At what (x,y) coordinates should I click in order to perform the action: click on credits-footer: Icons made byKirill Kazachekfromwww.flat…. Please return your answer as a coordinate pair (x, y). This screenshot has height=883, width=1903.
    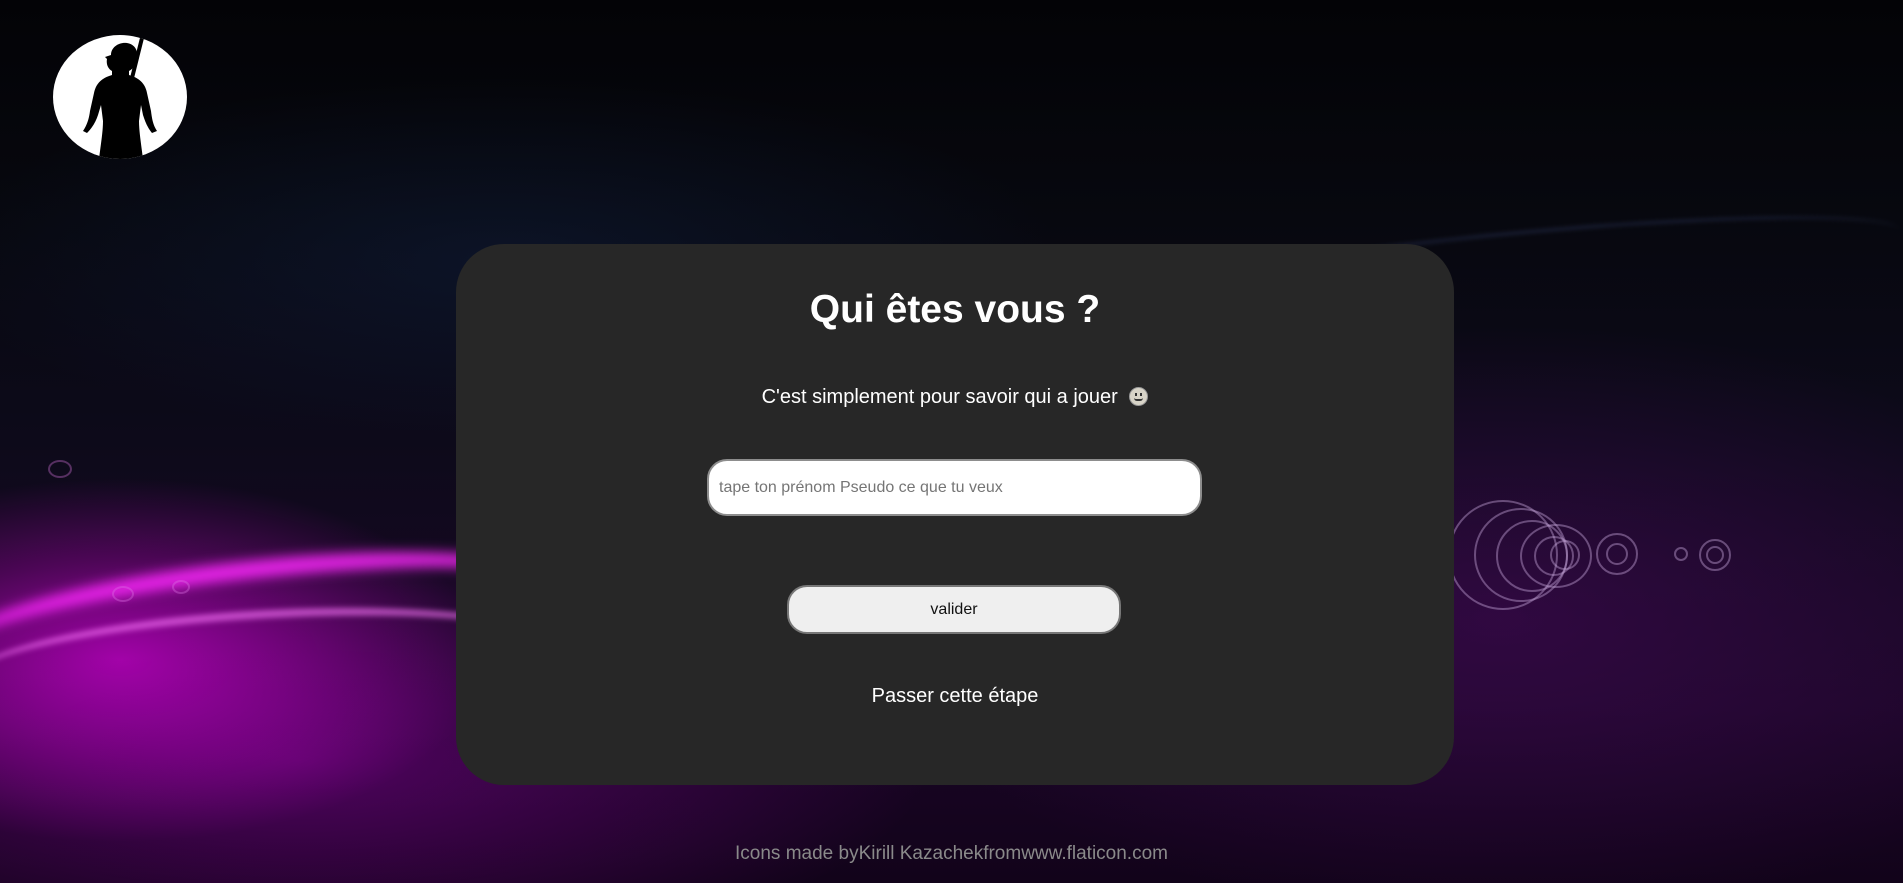
    Looking at the image, I should click on (951, 854).